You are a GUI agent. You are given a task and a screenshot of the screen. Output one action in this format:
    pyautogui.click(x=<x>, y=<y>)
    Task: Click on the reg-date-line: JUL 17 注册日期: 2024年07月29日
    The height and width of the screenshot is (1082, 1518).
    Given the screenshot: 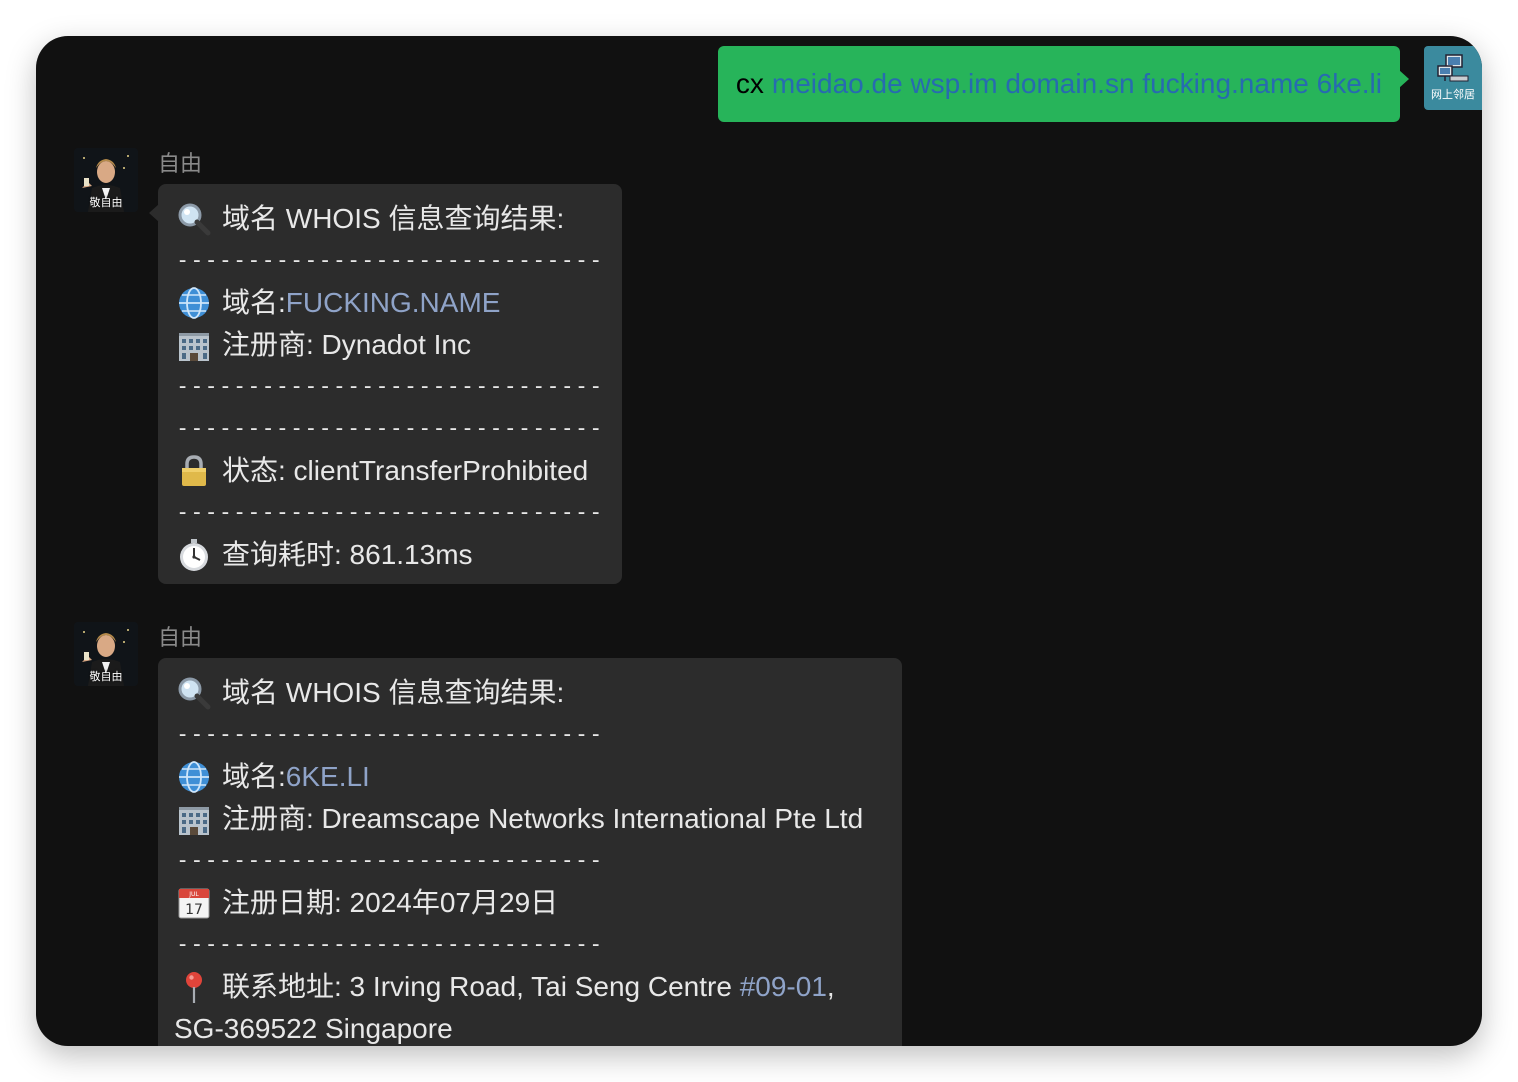 What is the action you would take?
    pyautogui.click(x=529, y=903)
    